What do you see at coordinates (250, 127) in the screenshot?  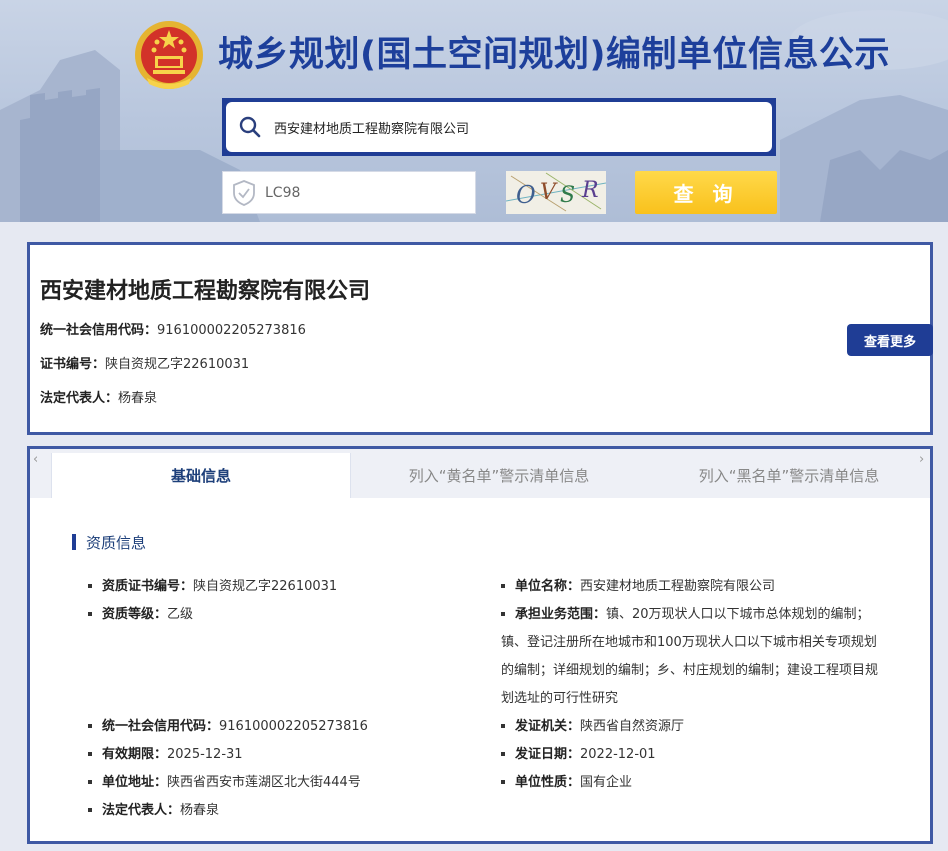 I see `search-icon` at bounding box center [250, 127].